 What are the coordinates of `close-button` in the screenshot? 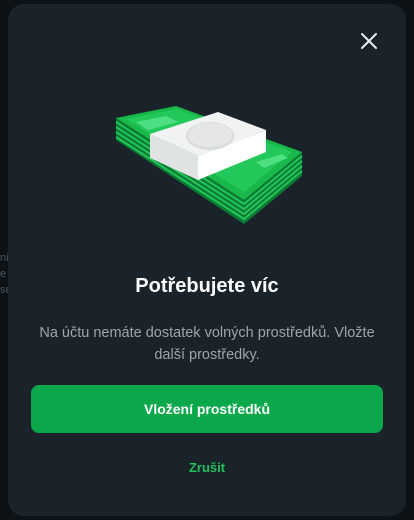 It's located at (369, 41).